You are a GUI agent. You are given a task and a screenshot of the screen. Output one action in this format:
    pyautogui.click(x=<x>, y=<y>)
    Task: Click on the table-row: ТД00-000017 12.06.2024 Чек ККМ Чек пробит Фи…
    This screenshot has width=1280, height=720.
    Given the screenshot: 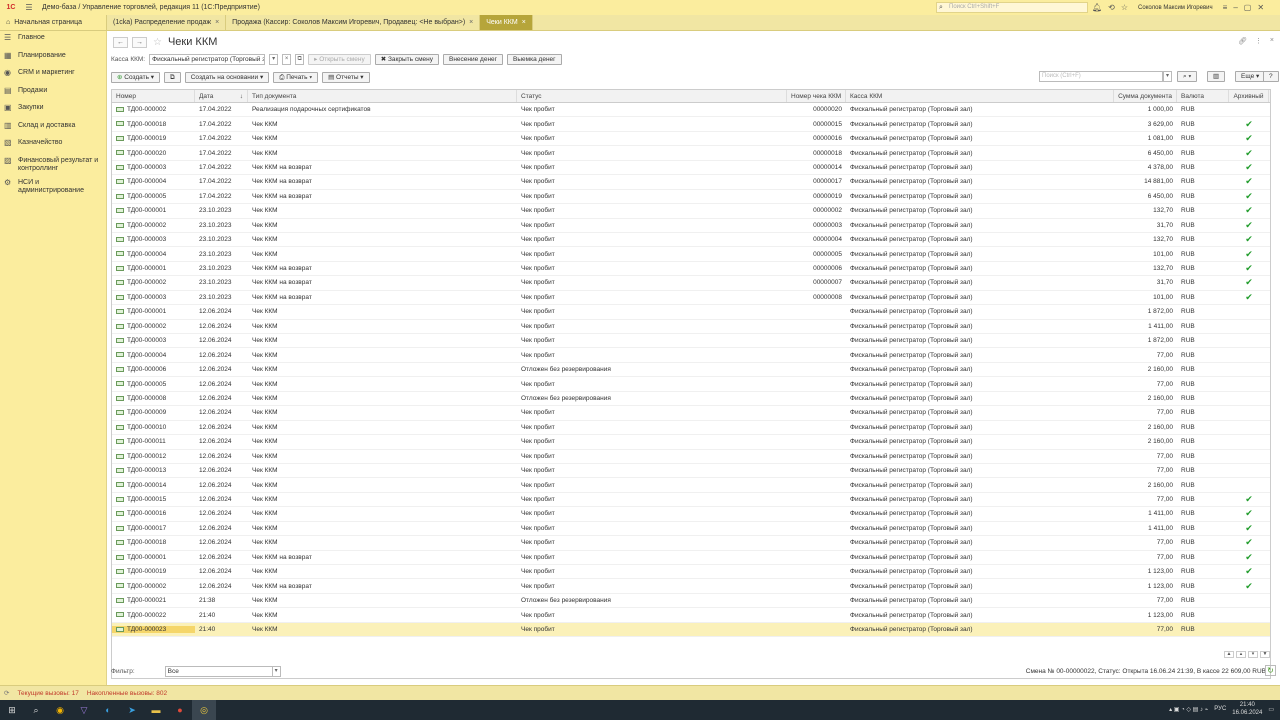 What is the action you would take?
    pyautogui.click(x=691, y=529)
    